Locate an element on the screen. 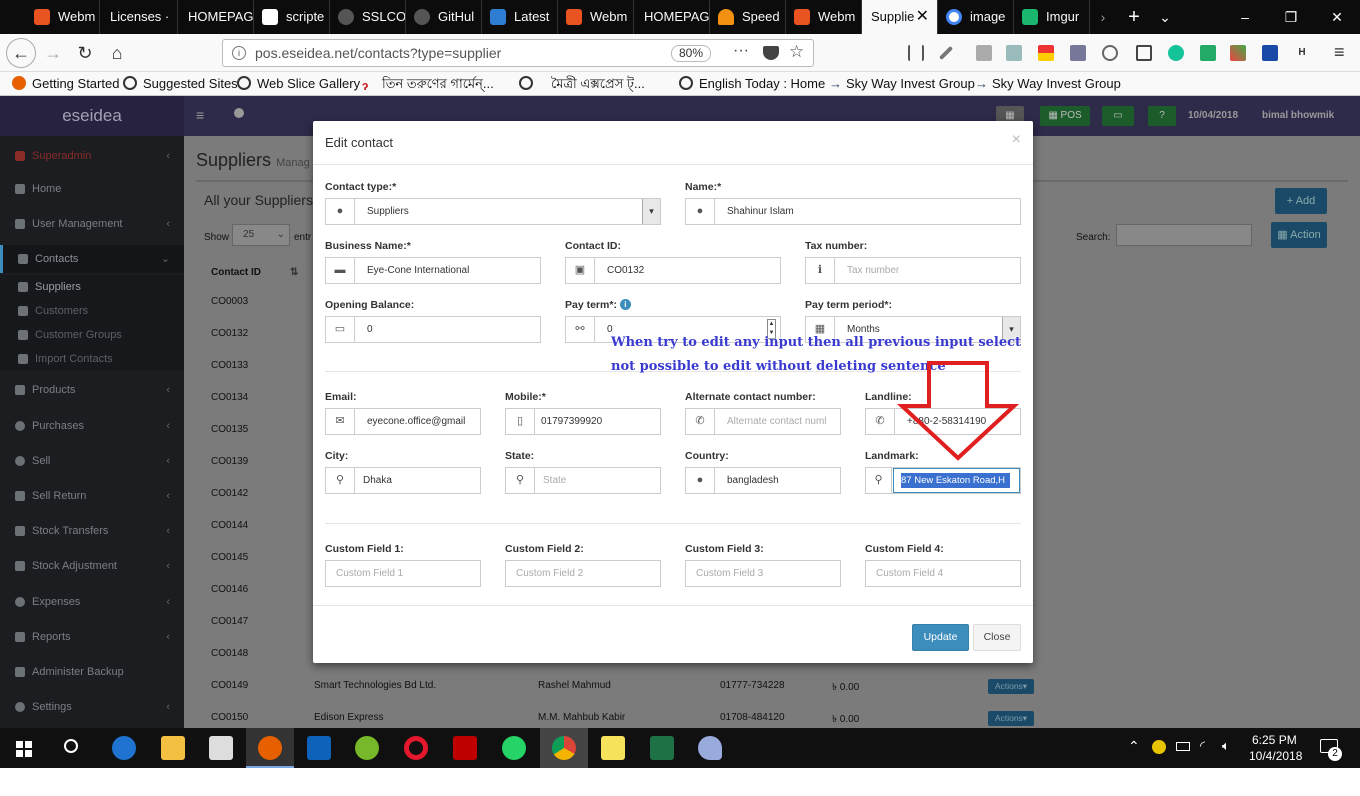  opera-icon is located at coordinates (416, 748).